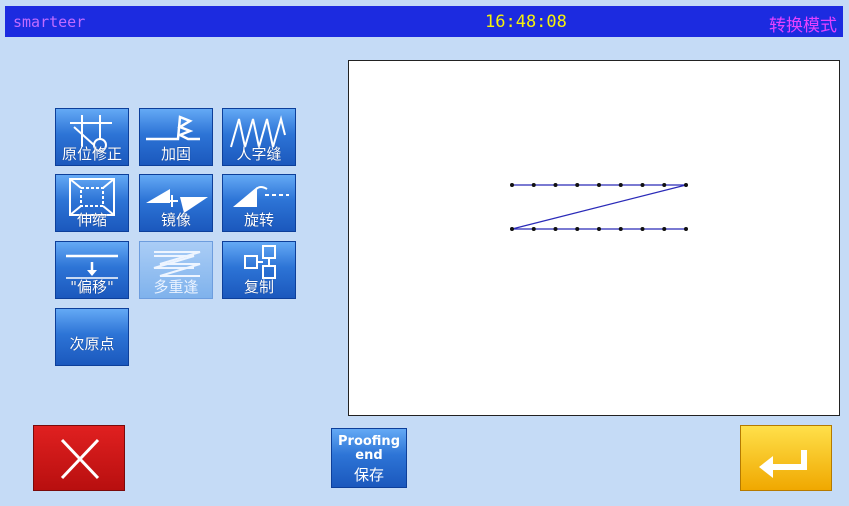 The width and height of the screenshot is (849, 506). Describe the element at coordinates (258, 287) in the screenshot. I see `tool-label: 复制` at that location.